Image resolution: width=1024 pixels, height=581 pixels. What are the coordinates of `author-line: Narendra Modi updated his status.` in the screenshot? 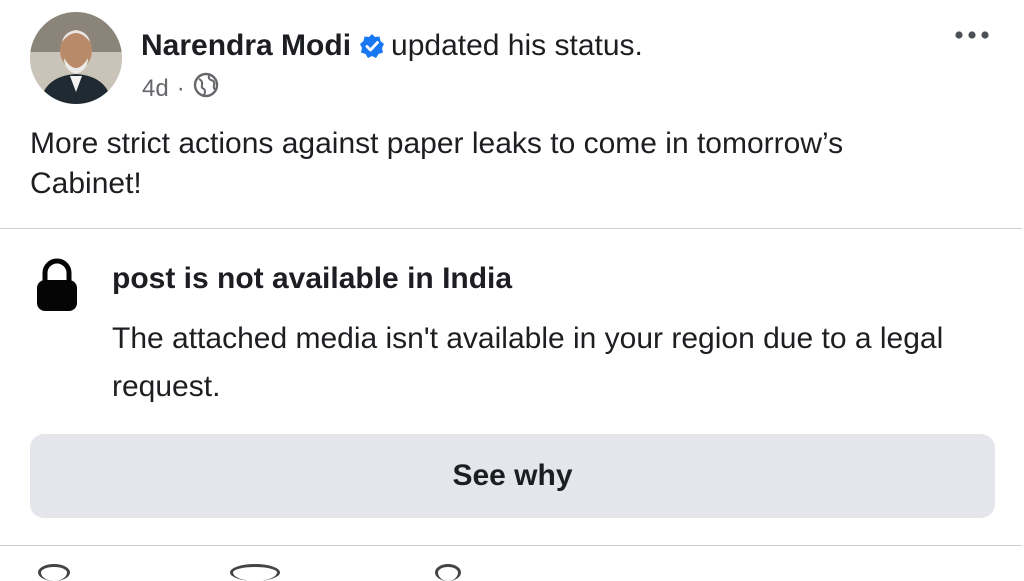 It's located at (392, 48).